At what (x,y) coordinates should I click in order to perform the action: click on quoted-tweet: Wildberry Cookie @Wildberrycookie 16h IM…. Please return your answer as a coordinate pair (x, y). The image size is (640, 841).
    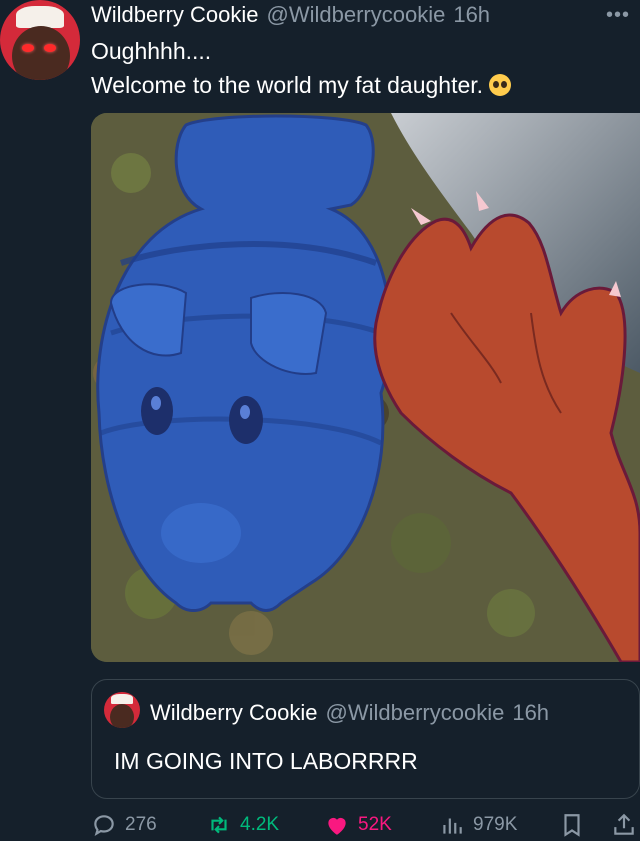
    Looking at the image, I should click on (365, 739).